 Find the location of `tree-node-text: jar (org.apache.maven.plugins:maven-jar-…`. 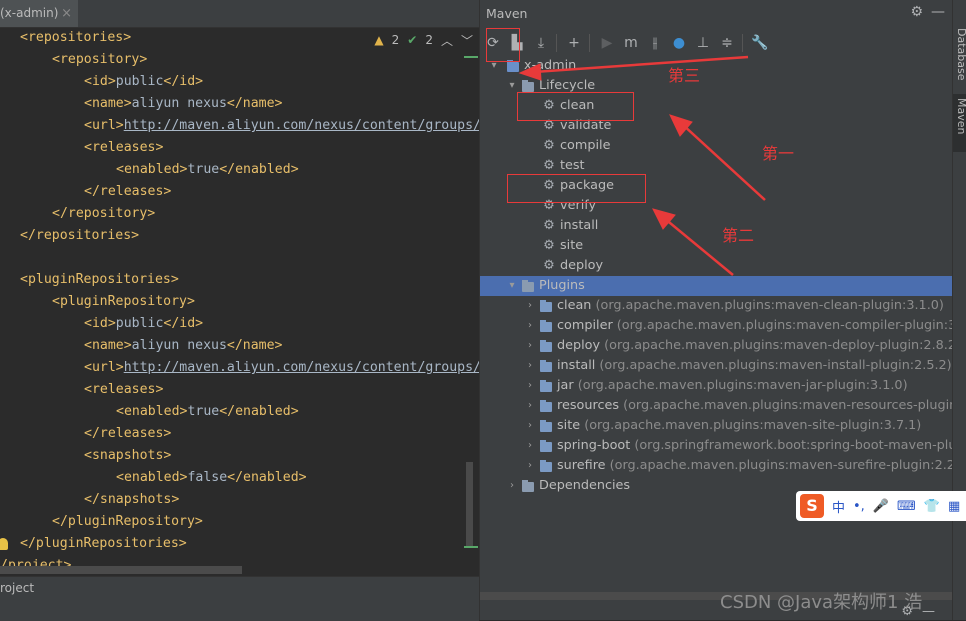

tree-node-text: jar (org.apache.maven.plugins:maven-jar-… is located at coordinates (732, 386).